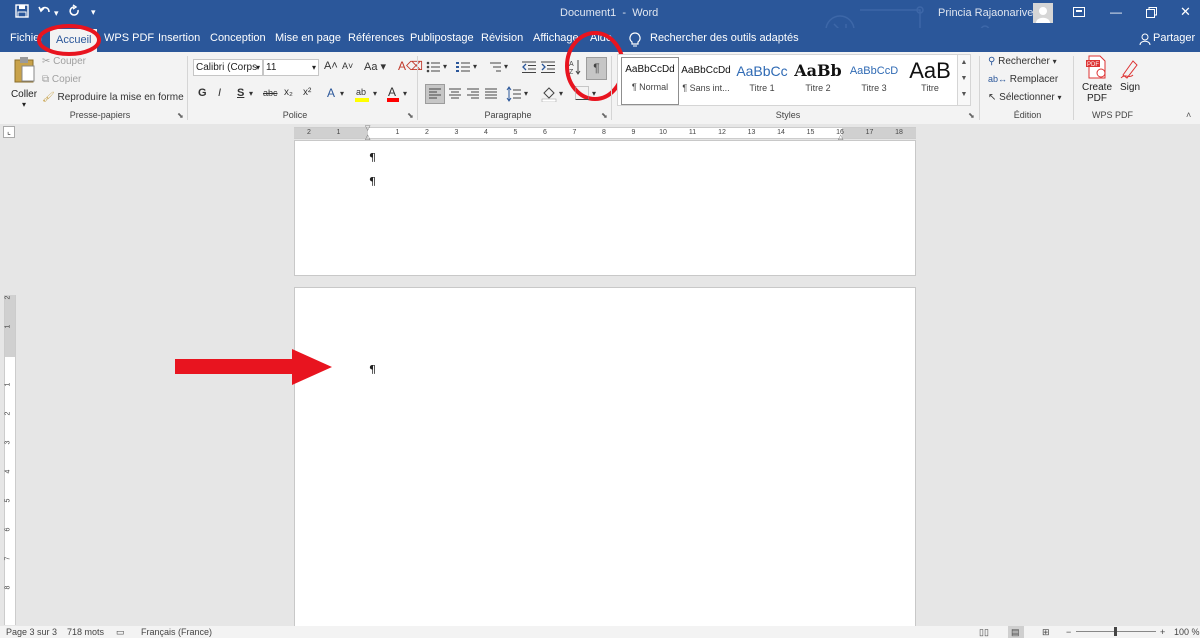 The width and height of the screenshot is (1200, 638). I want to click on tab-wps-pdf: WPS PDF, so click(129, 38).